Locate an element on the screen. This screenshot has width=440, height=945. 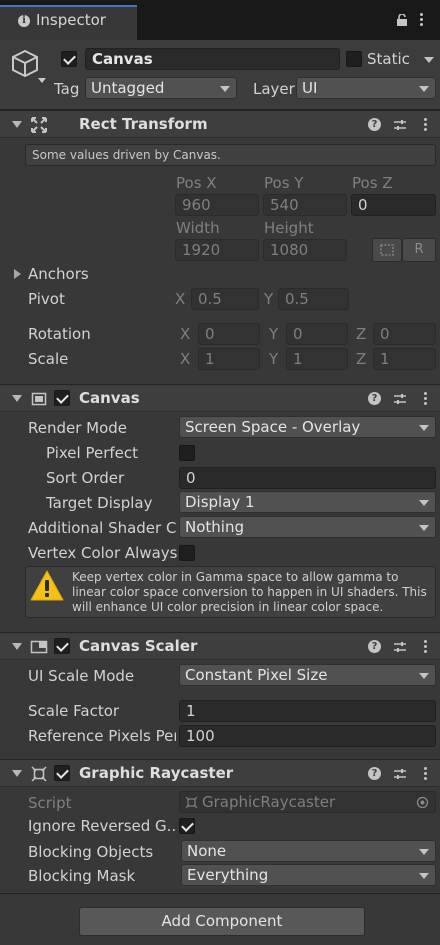
render-mode-label: Render Mode is located at coordinates (78, 428).